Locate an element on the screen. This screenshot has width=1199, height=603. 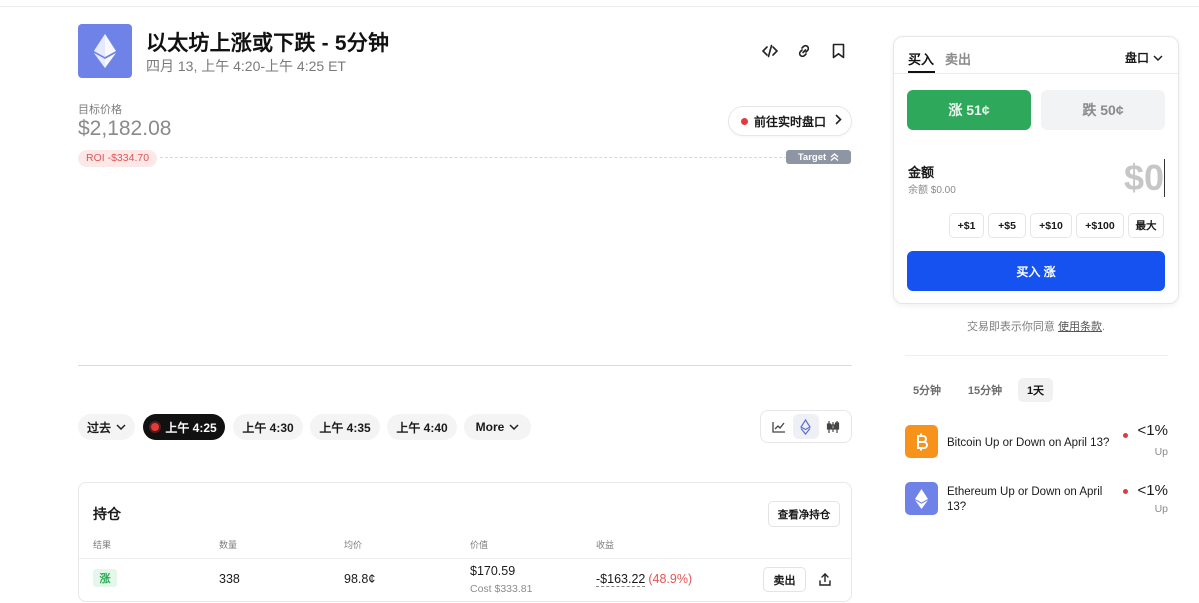
section-divider is located at coordinates (1036, 355).